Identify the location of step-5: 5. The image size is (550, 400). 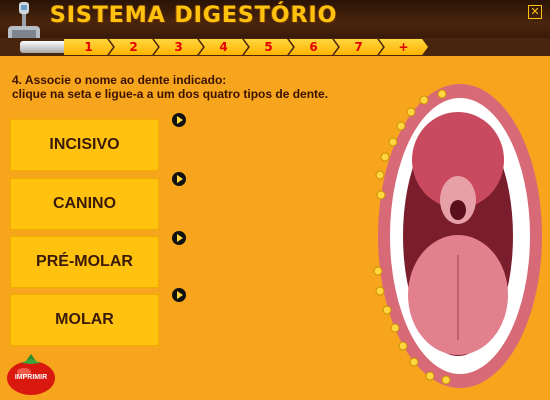
(268, 47).